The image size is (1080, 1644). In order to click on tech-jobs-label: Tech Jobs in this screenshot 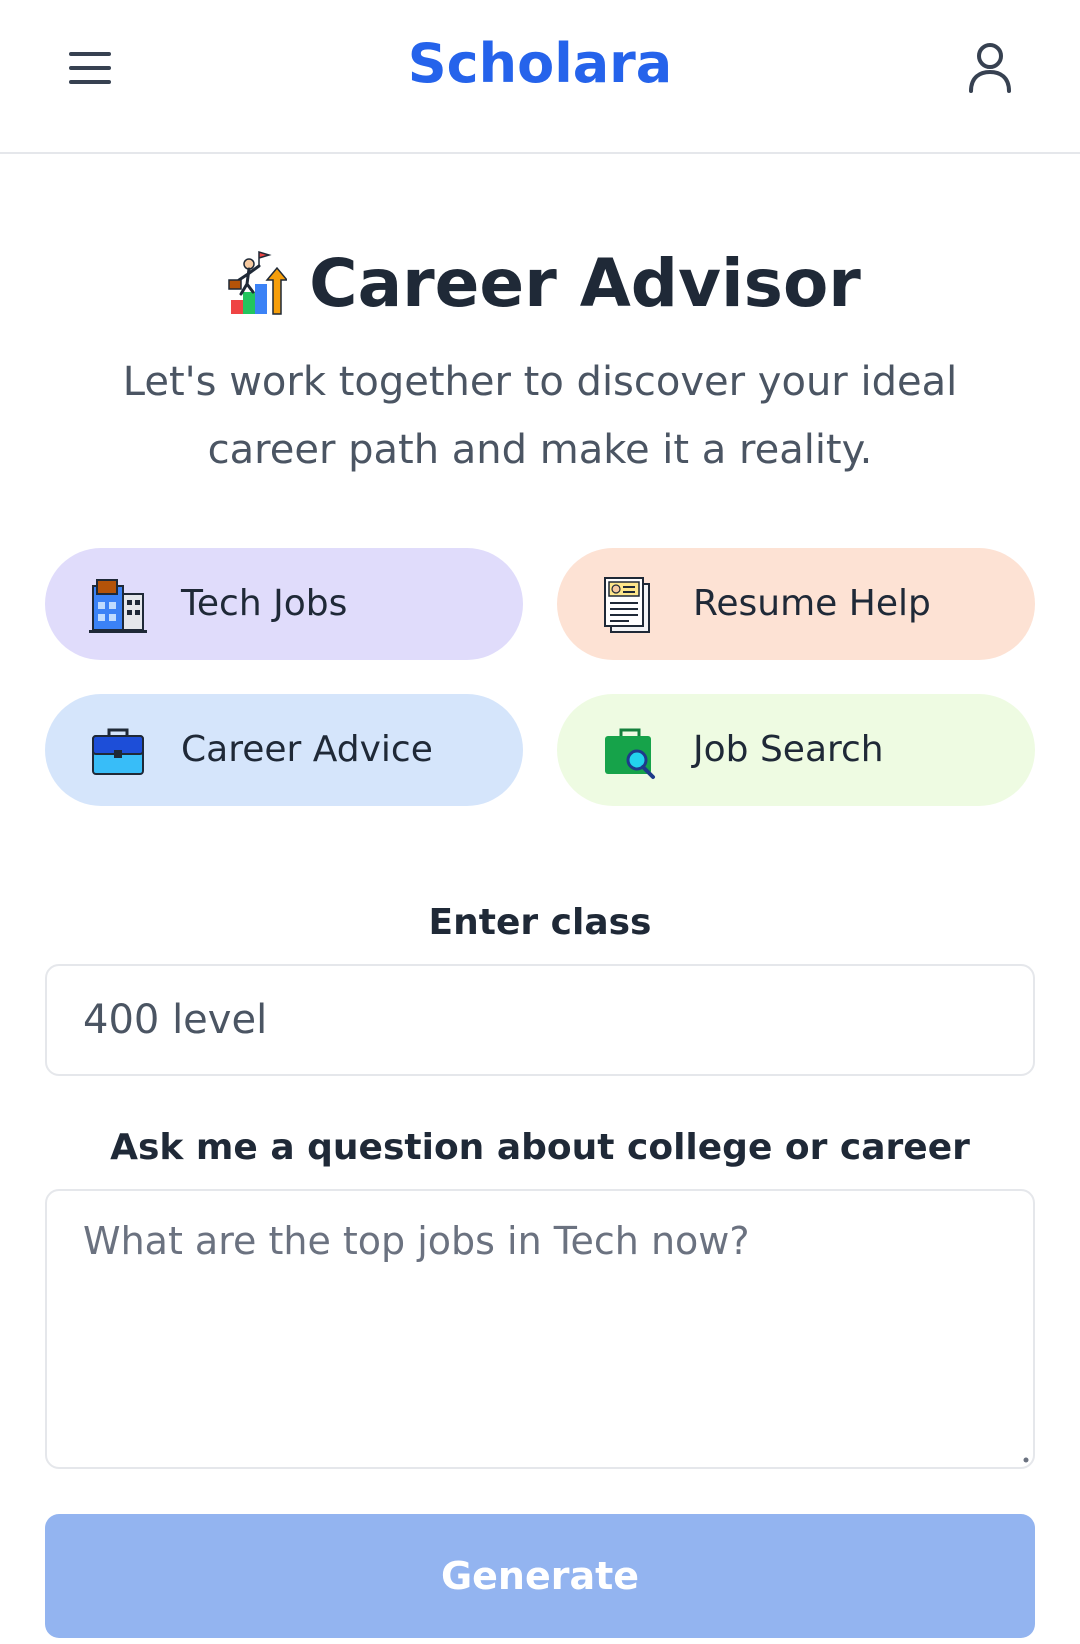, I will do `click(264, 603)`.